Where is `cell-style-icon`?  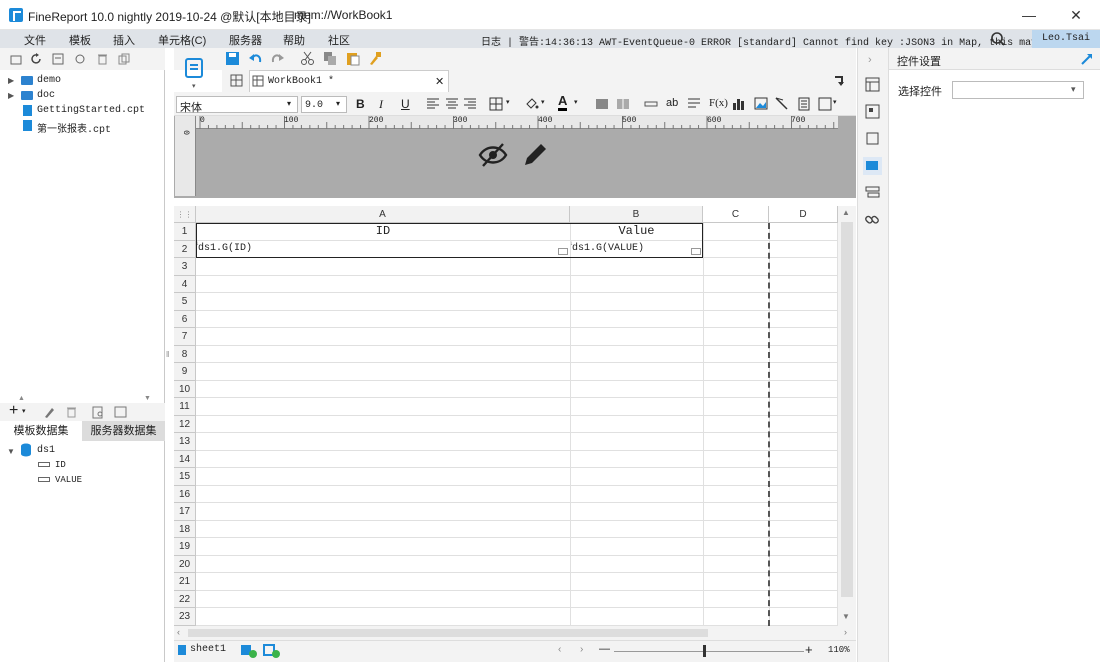
cell-style-icon is located at coordinates (872, 138).